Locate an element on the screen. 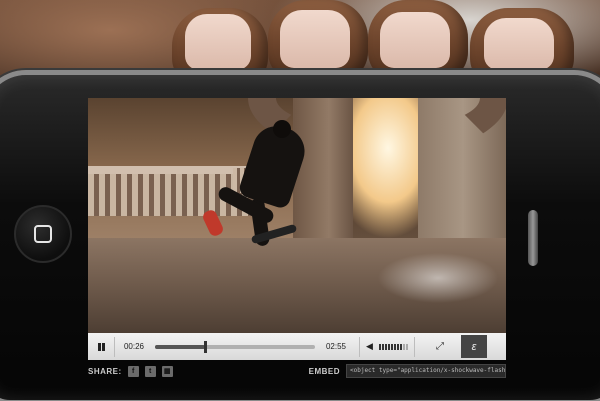 This screenshot has width=600, height=401. fullscreen-icon: ⤢ is located at coordinates (440, 346).